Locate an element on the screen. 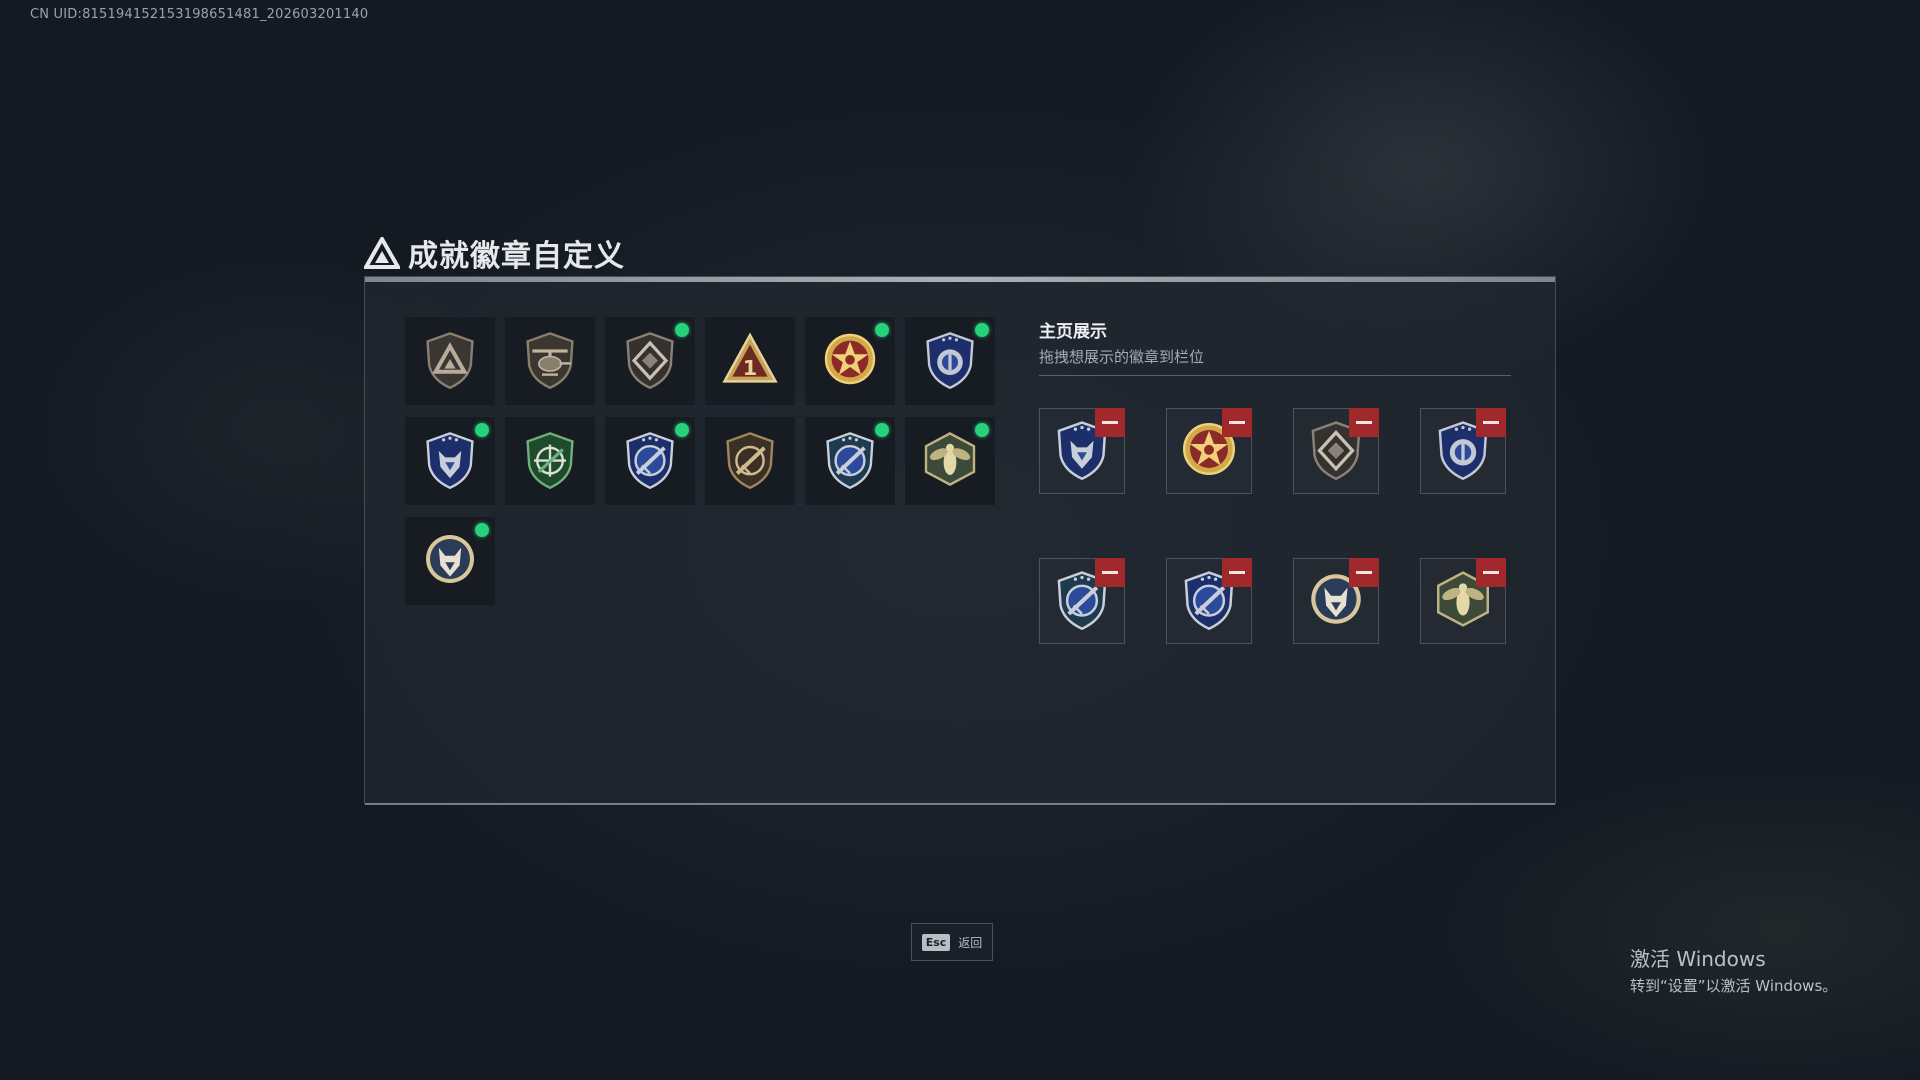 The height and width of the screenshot is (1080, 1920). page-header: 成就徽章自定义 is located at coordinates (494, 253).